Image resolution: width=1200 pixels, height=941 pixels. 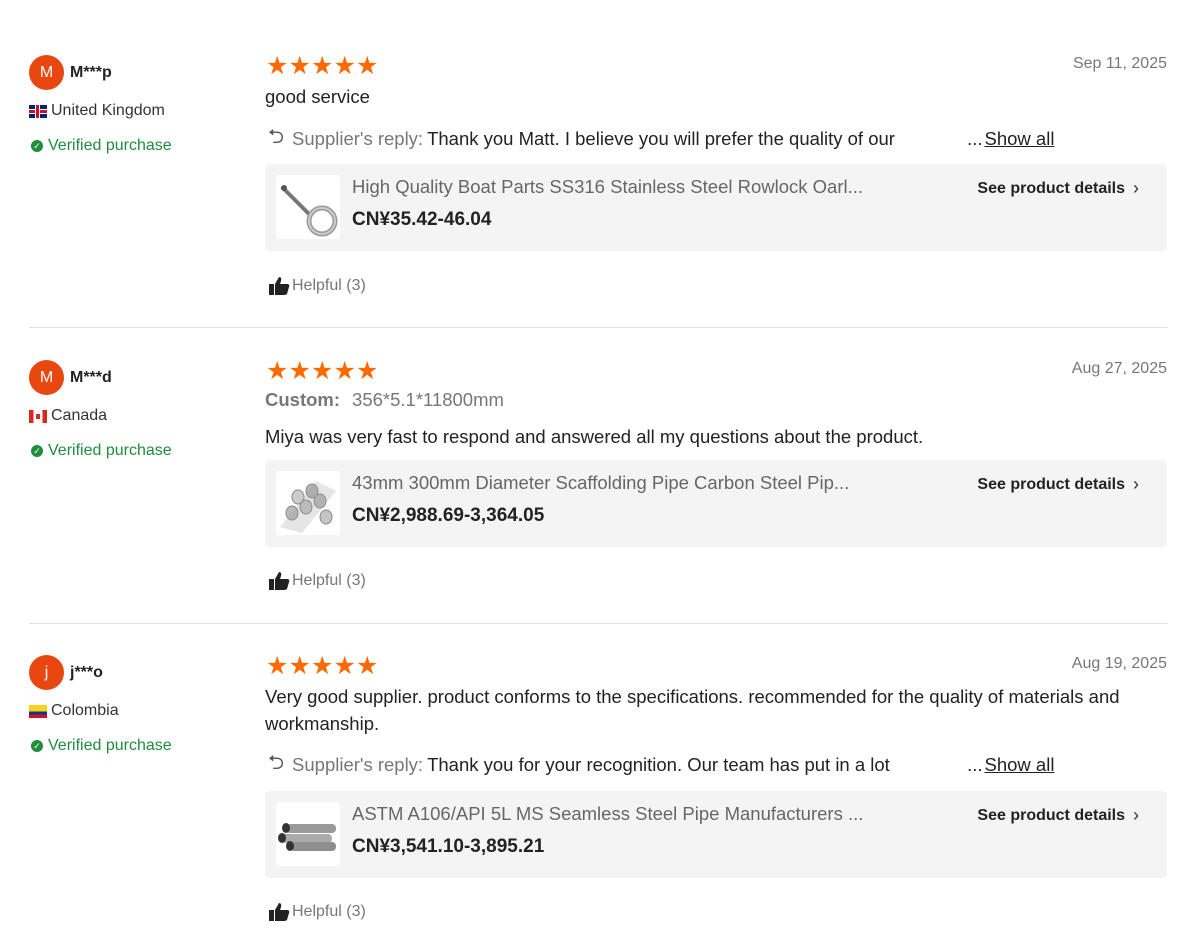 I want to click on canada-flag-icon, so click(x=38, y=416).